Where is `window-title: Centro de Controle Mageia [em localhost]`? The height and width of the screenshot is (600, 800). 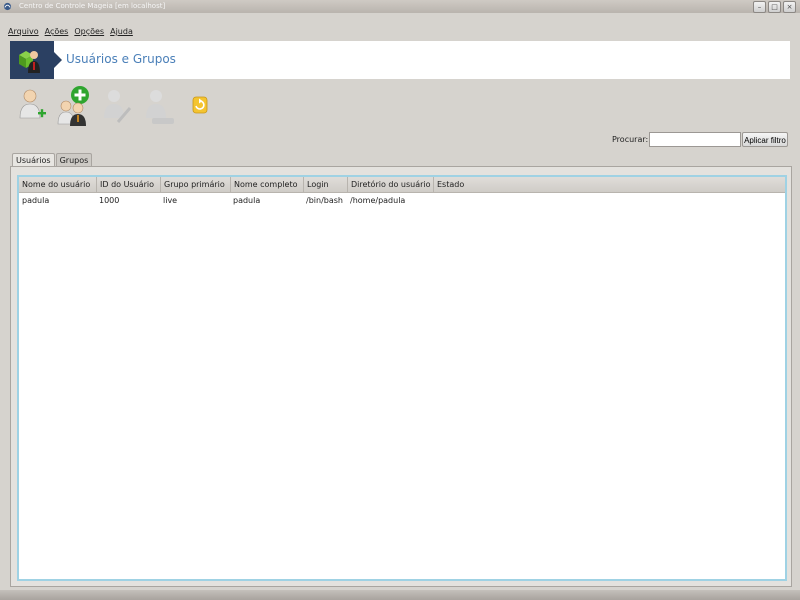 window-title: Centro de Controle Mageia [em localhost] is located at coordinates (92, 6).